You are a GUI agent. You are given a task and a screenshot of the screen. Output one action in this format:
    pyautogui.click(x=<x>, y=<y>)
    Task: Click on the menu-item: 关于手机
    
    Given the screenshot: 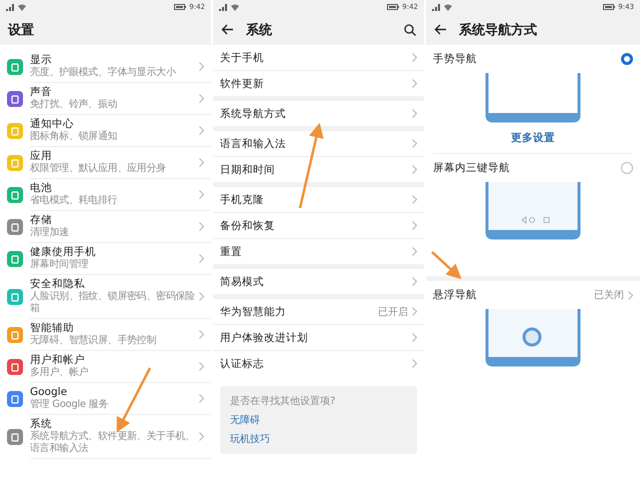 What is the action you would take?
    pyautogui.click(x=318, y=58)
    